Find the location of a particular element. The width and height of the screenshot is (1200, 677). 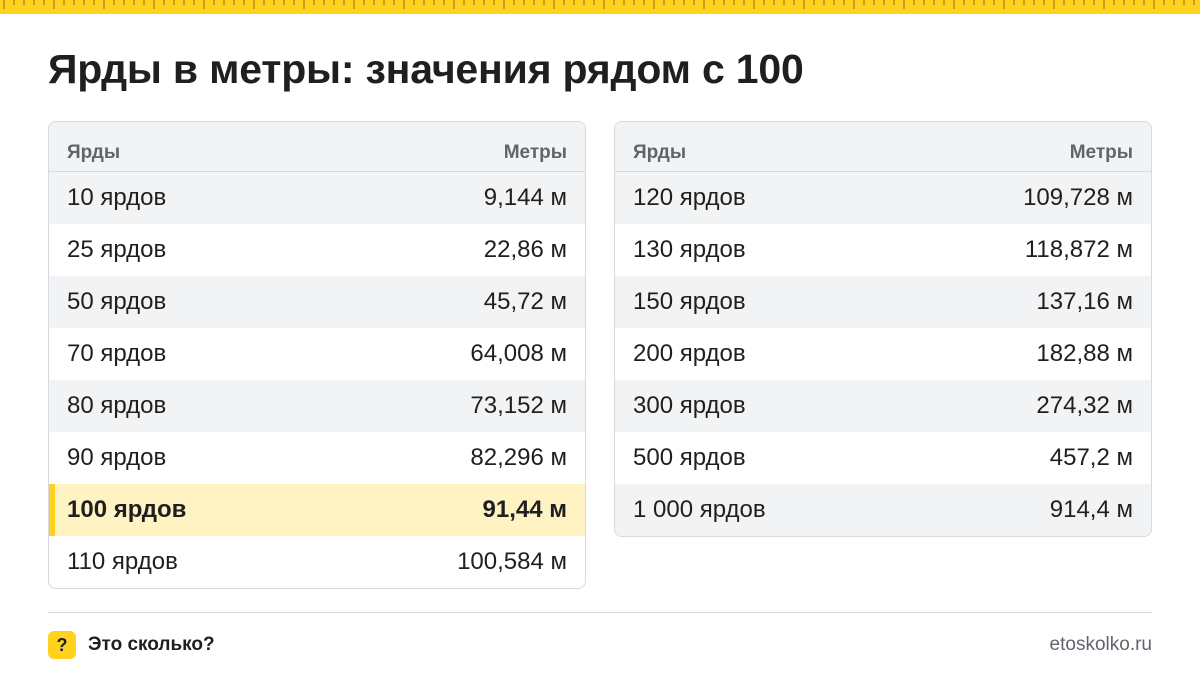

table-row: 500 ярдов 457,2 м is located at coordinates (883, 458).